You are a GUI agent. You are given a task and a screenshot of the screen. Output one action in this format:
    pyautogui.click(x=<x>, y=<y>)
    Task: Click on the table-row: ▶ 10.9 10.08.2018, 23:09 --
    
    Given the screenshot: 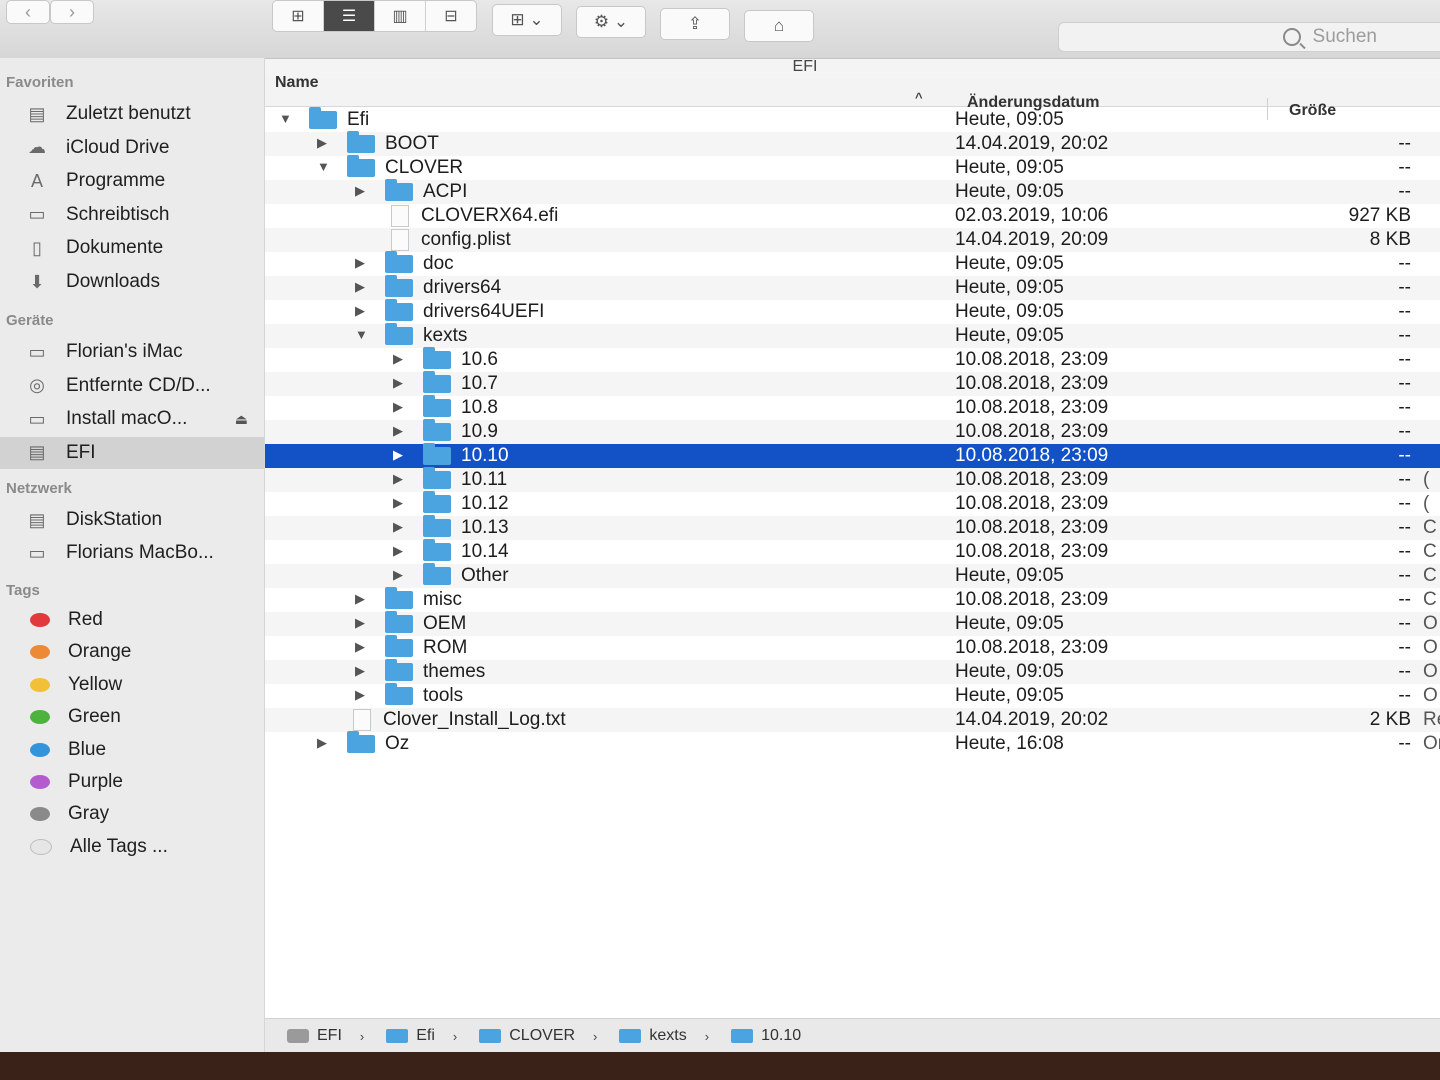 What is the action you would take?
    pyautogui.click(x=852, y=431)
    